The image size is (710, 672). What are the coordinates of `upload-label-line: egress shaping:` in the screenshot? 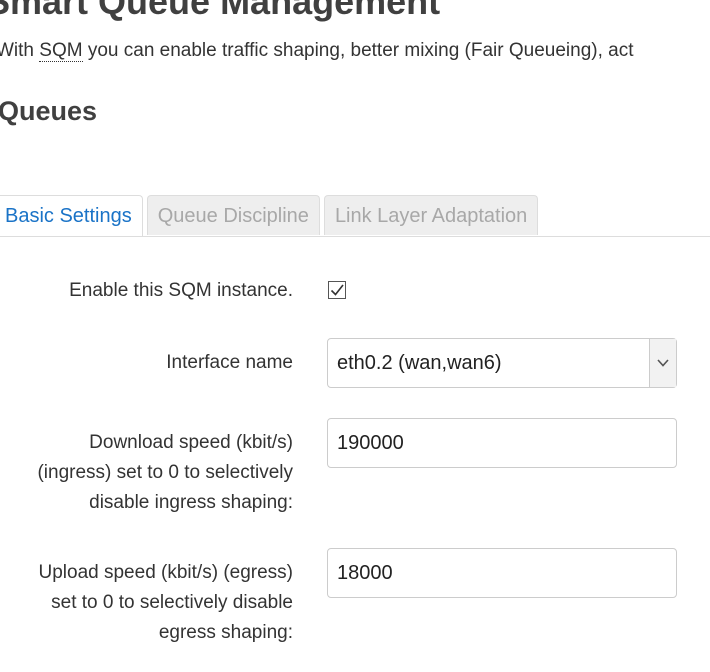 It's located at (225, 632).